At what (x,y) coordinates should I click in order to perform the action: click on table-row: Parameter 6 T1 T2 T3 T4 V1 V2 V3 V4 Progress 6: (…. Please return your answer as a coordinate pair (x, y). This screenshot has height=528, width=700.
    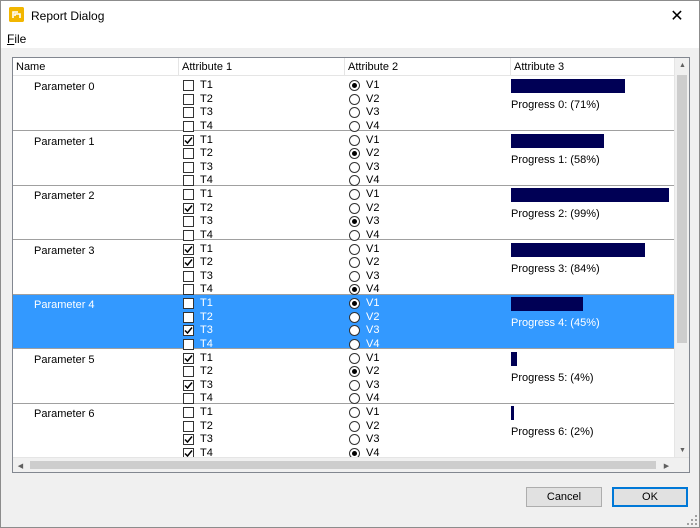
    Looking at the image, I should click on (344, 431).